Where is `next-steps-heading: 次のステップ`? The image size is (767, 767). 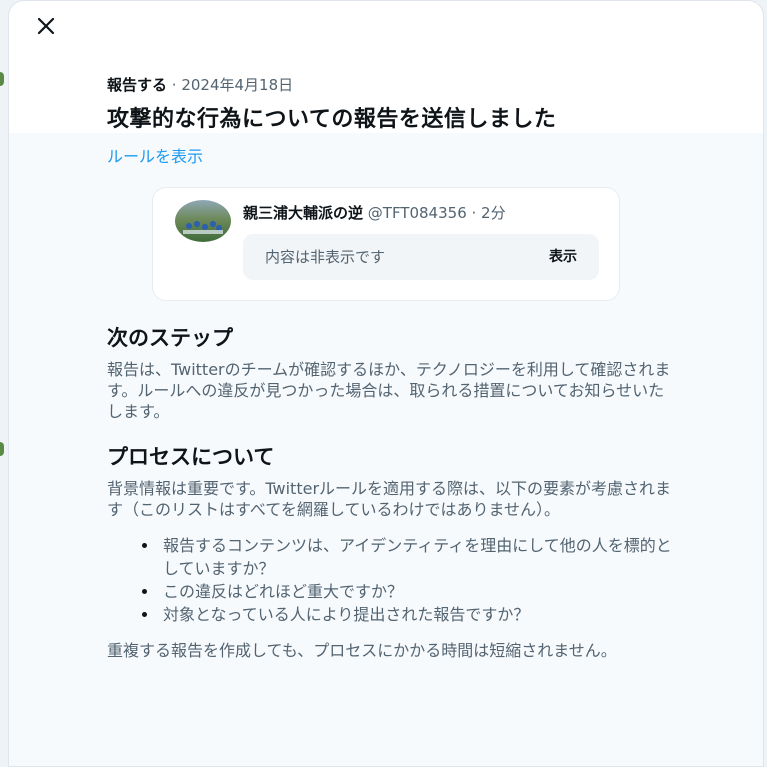 next-steps-heading: 次のステップ is located at coordinates (170, 338).